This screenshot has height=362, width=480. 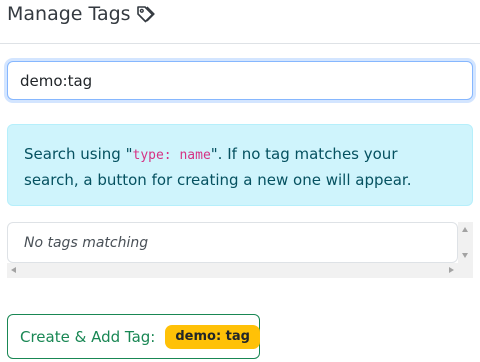 What do you see at coordinates (232, 242) in the screenshot?
I see `tag-results-list: No tags matching` at bounding box center [232, 242].